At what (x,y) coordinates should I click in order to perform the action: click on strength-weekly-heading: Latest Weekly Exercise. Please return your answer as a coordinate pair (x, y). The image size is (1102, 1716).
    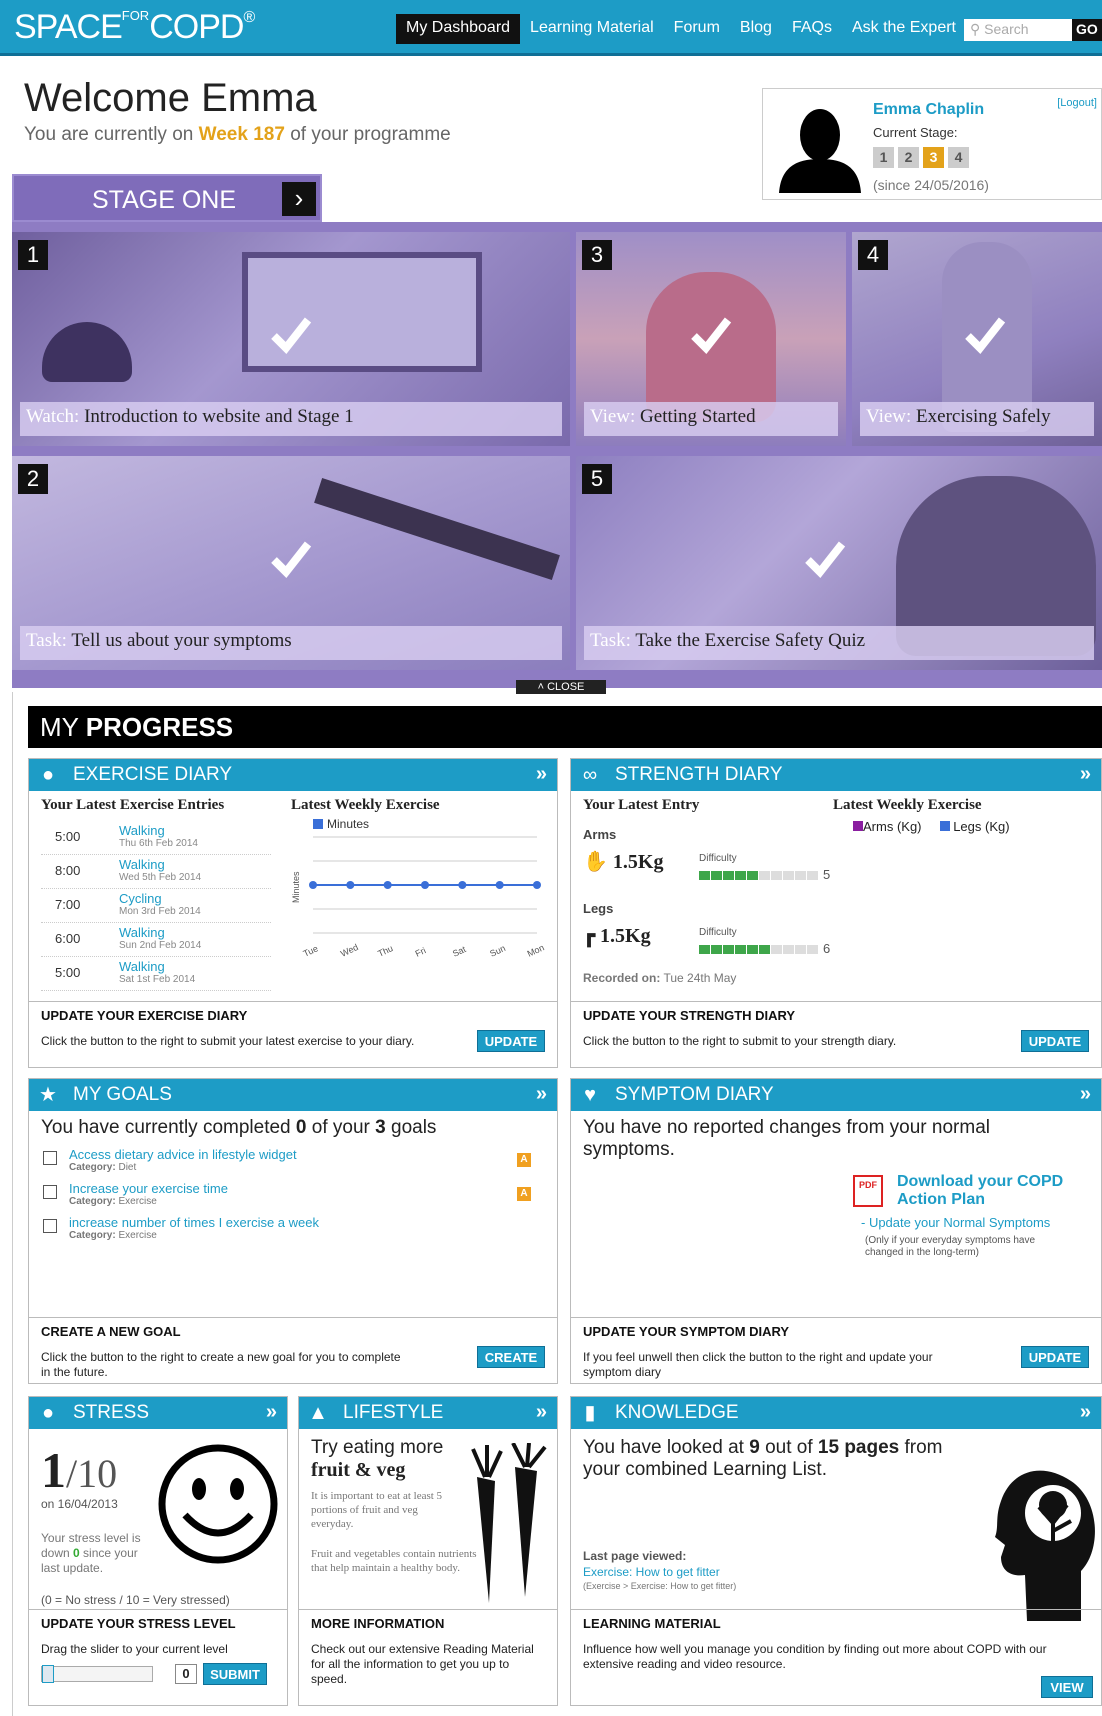
    Looking at the image, I should click on (907, 805).